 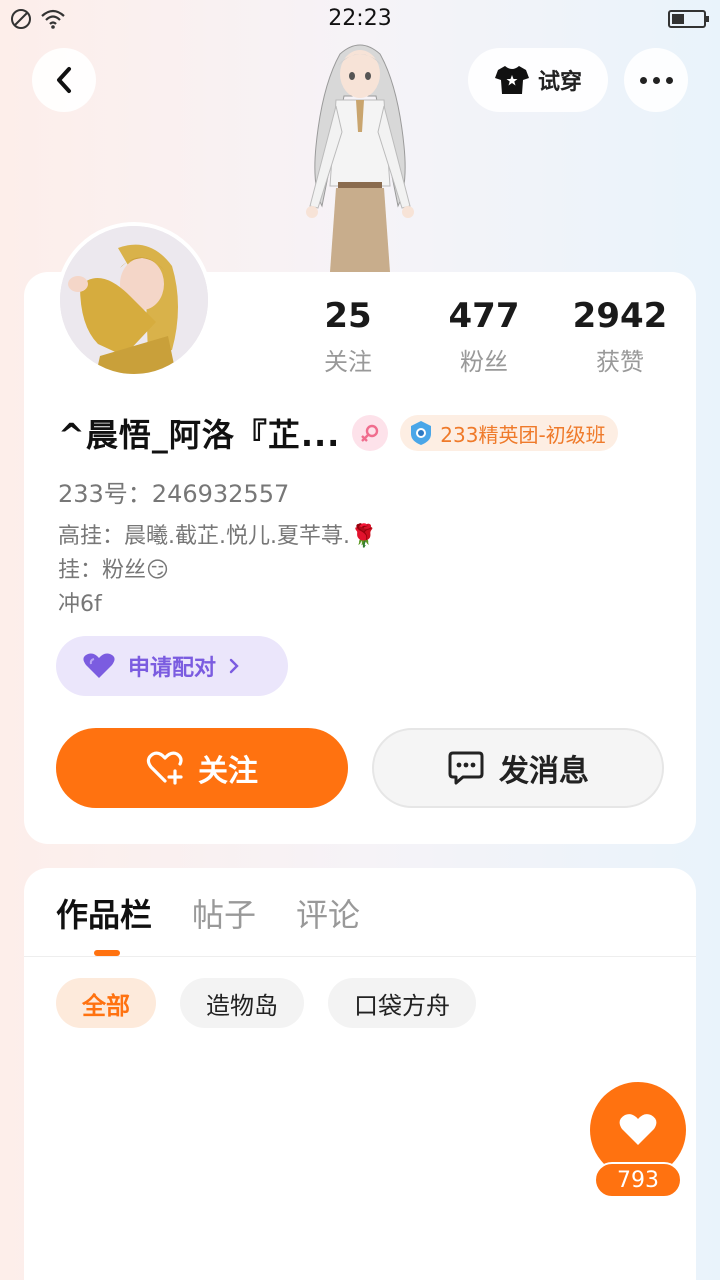 What do you see at coordinates (174, 494) in the screenshot?
I see `user-id: 233号：246932557` at bounding box center [174, 494].